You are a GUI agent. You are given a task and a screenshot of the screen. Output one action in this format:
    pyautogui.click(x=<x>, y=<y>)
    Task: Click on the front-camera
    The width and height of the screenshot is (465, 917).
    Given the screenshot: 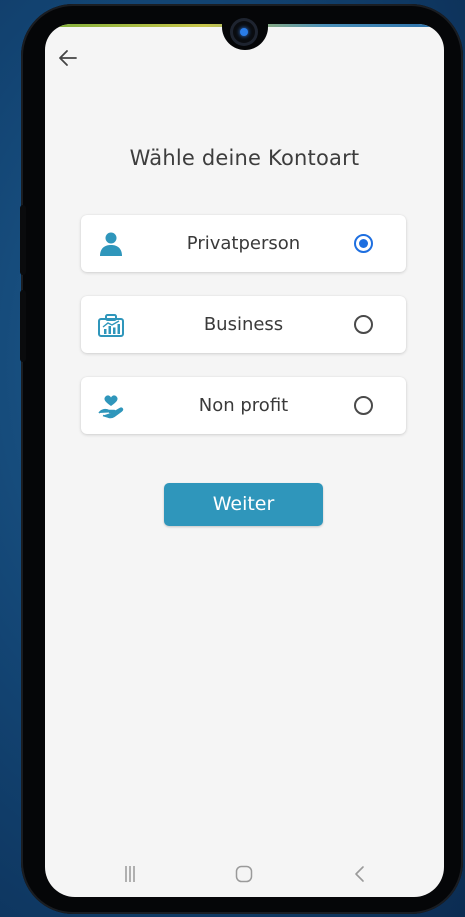 What is the action you would take?
    pyautogui.click(x=244, y=32)
    